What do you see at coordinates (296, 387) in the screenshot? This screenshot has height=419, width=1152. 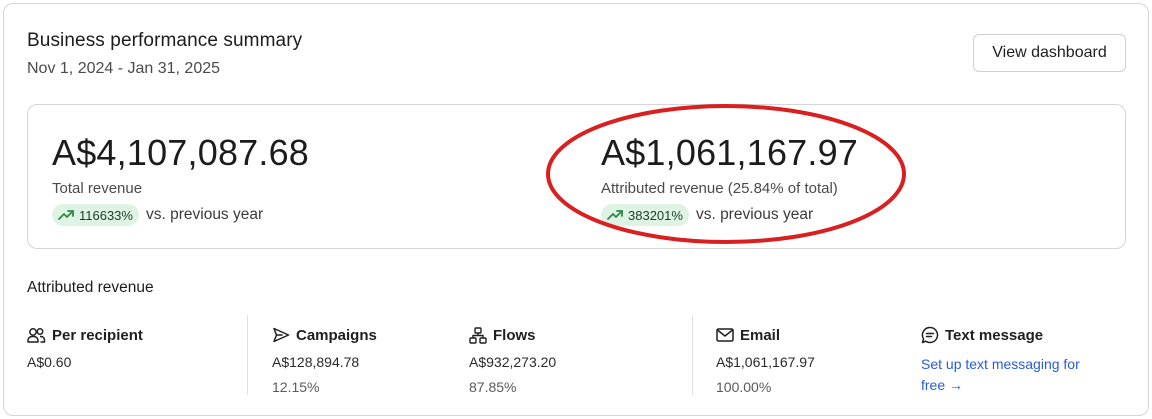 I see `stat-percent: 12.15%` at bounding box center [296, 387].